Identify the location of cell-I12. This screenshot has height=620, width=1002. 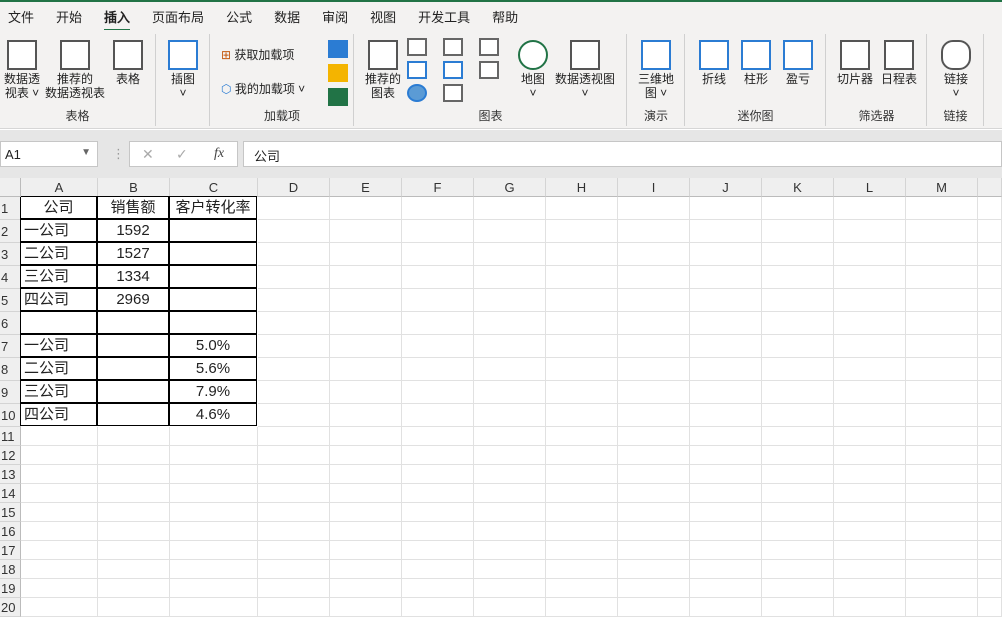
(654, 455).